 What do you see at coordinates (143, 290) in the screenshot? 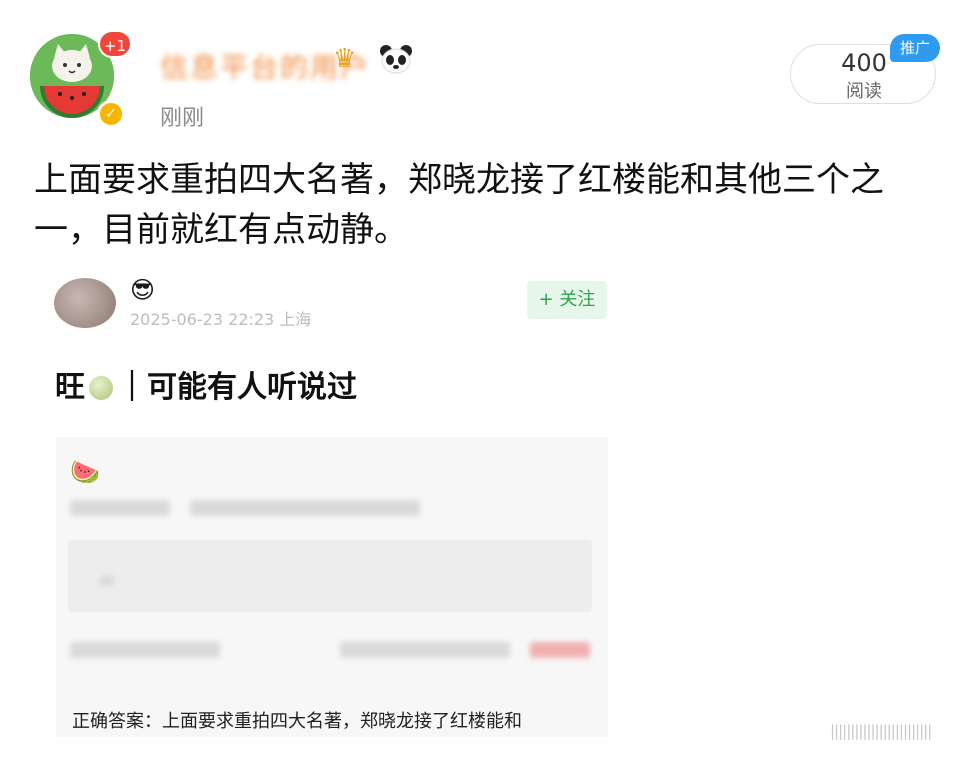
I see `sunglasses-emoji-icon: 😎` at bounding box center [143, 290].